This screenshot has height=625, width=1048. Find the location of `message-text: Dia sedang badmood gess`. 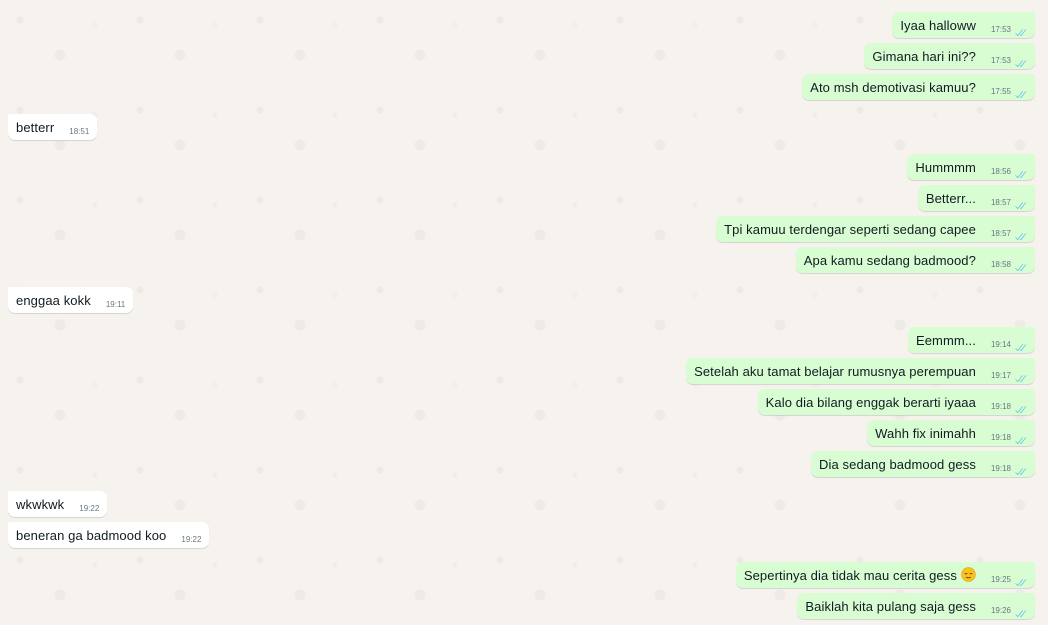

message-text: Dia sedang badmood gess is located at coordinates (897, 464).